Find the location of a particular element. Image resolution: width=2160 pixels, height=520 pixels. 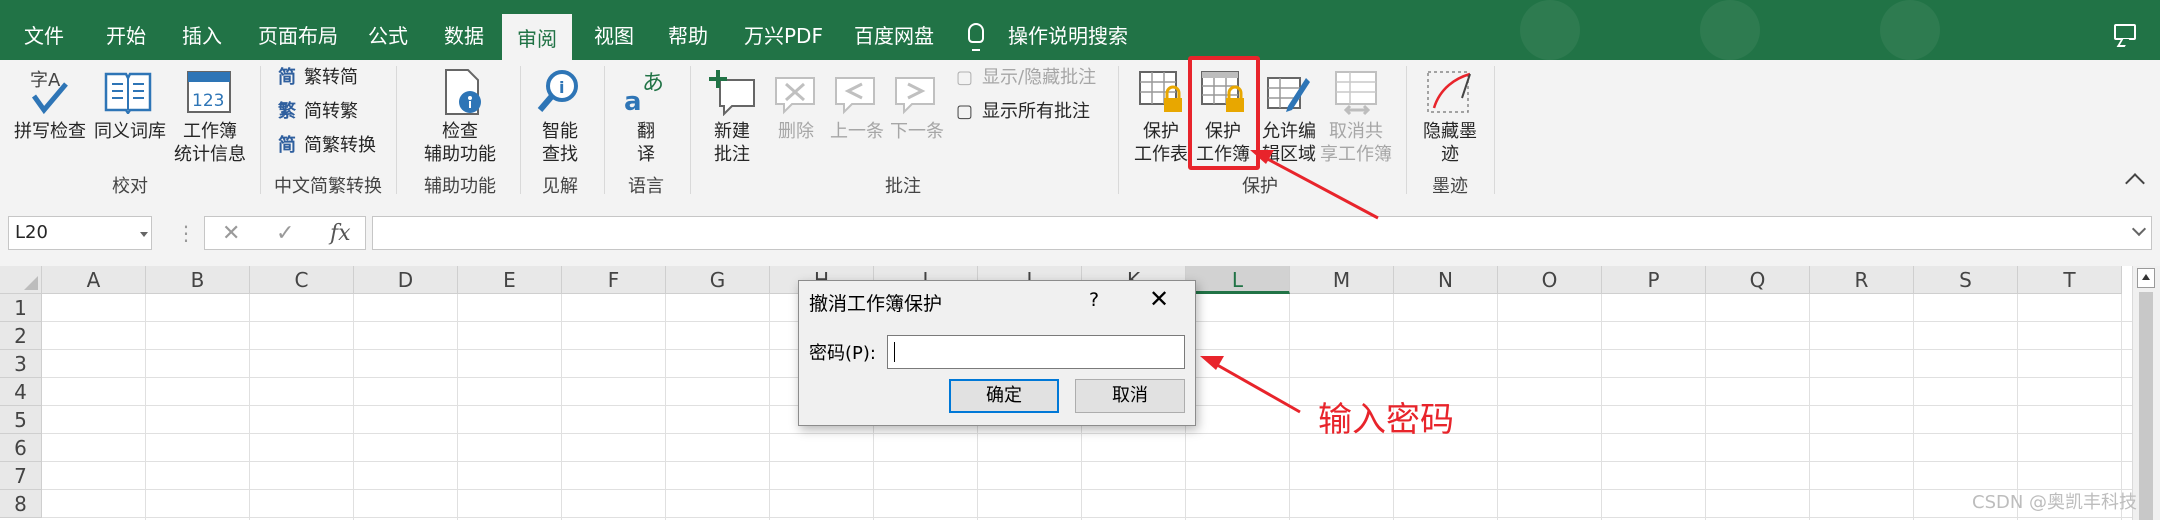

watermark: CSDN @奥凯丰科技 is located at coordinates (2055, 502).